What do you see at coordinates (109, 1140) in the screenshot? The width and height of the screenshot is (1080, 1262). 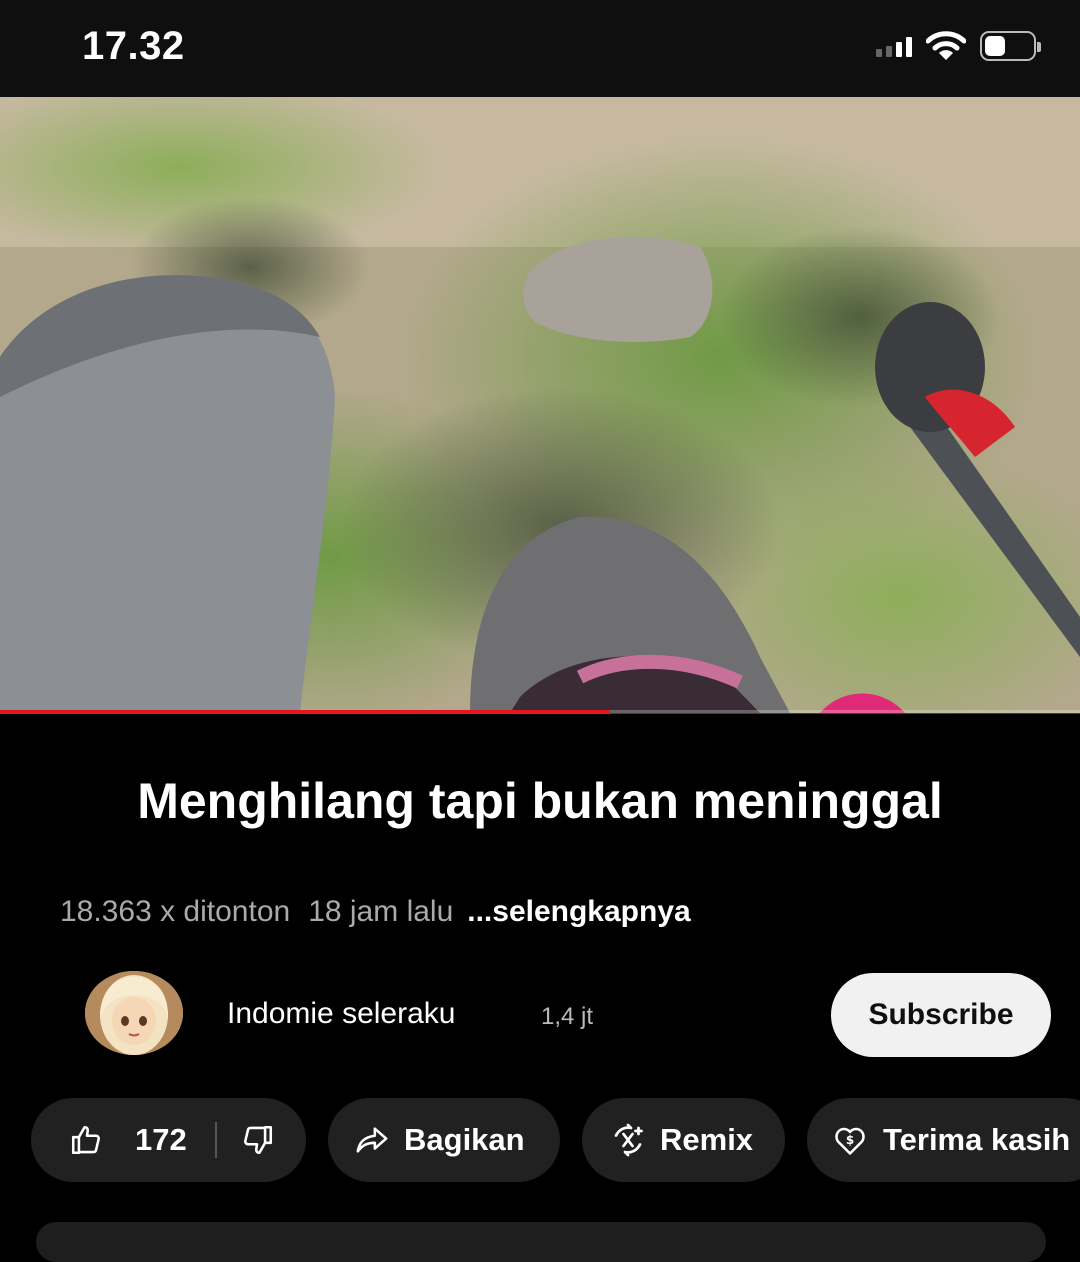 I see `like-button: 172` at bounding box center [109, 1140].